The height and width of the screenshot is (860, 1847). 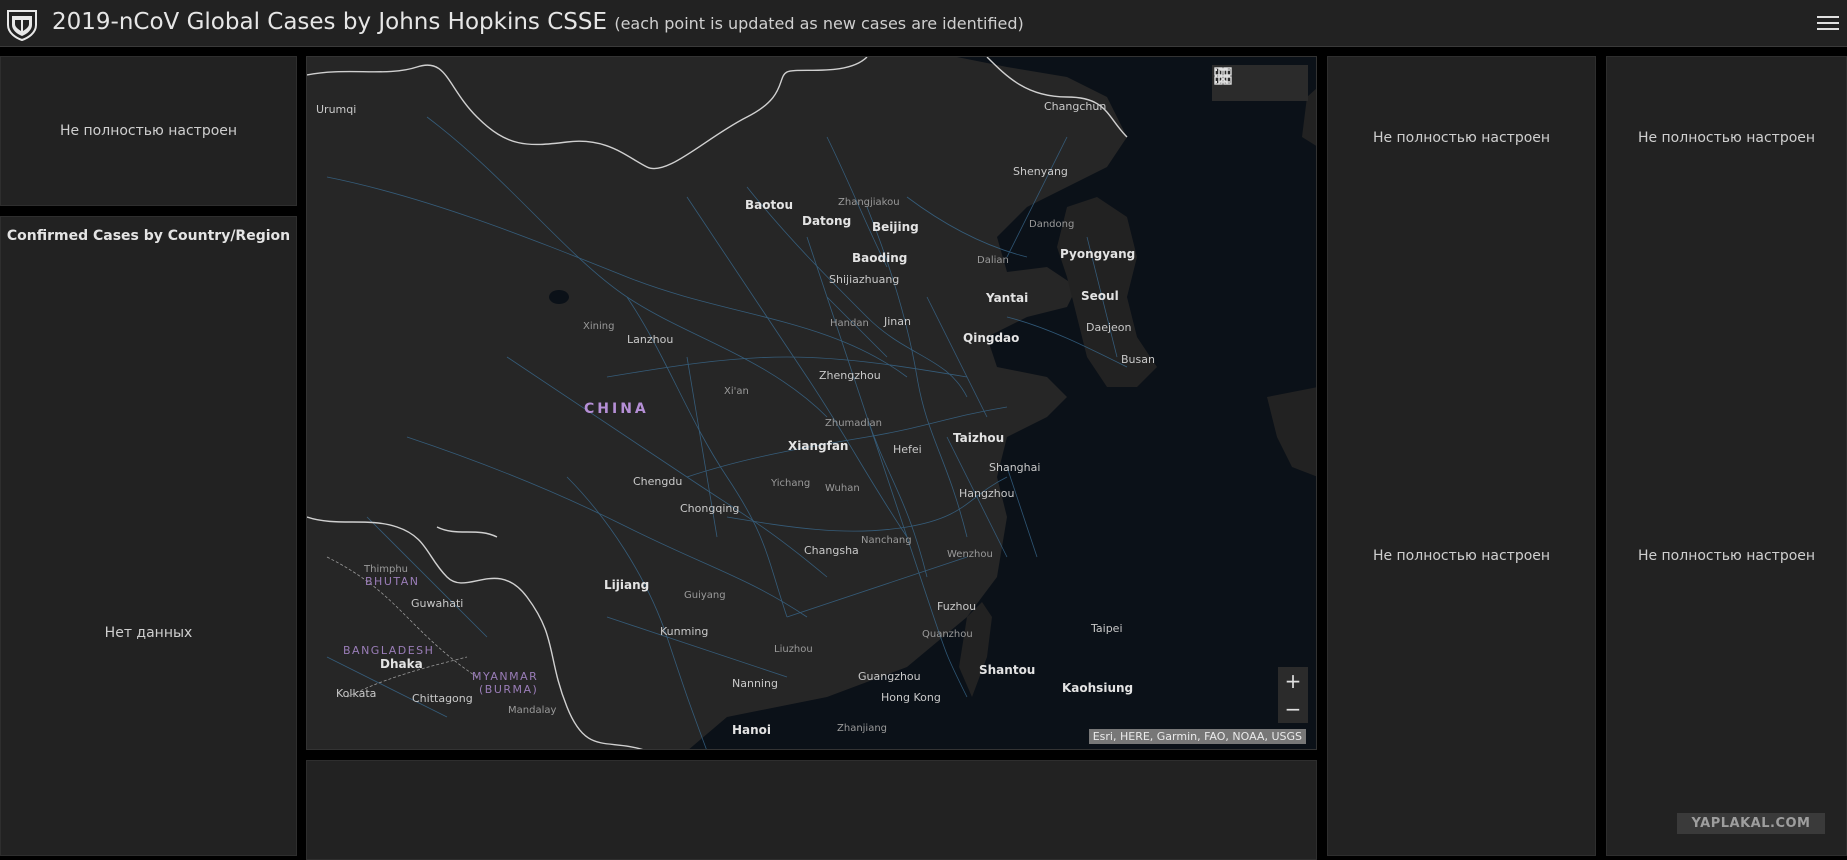 What do you see at coordinates (598, 326) in the screenshot?
I see `city-label: Xining` at bounding box center [598, 326].